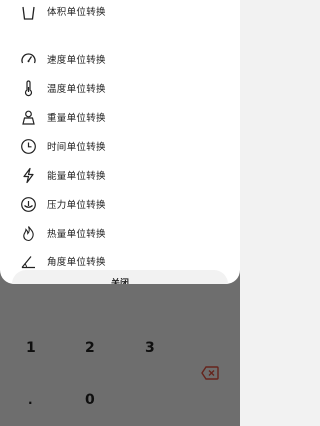 Image resolution: width=320 pixels, height=426 pixels. I want to click on flame-icon, so click(28, 234).